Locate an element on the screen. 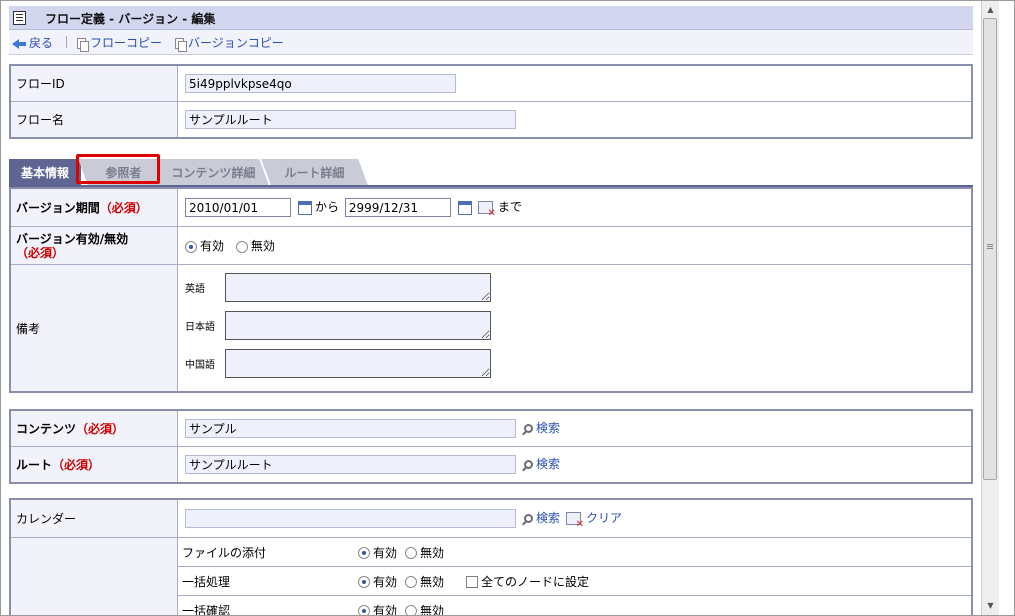 The width and height of the screenshot is (1015, 616). option-row: ファイルの添付 有効 無効 is located at coordinates (575, 552).